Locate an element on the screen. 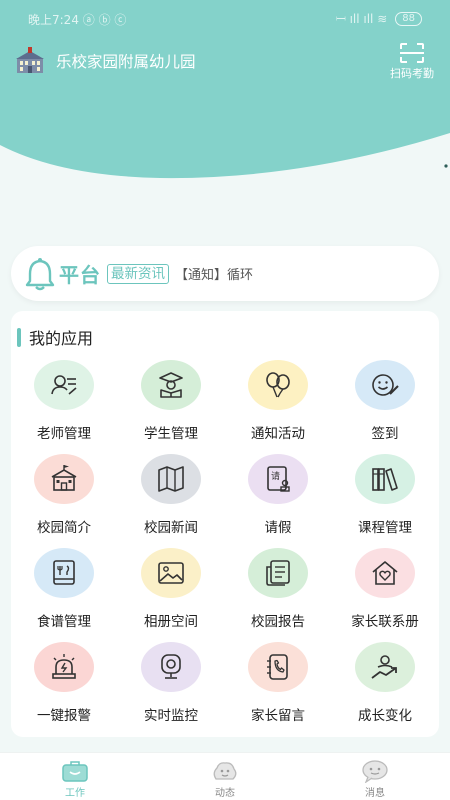  smiley-pen-icon is located at coordinates (385, 385).